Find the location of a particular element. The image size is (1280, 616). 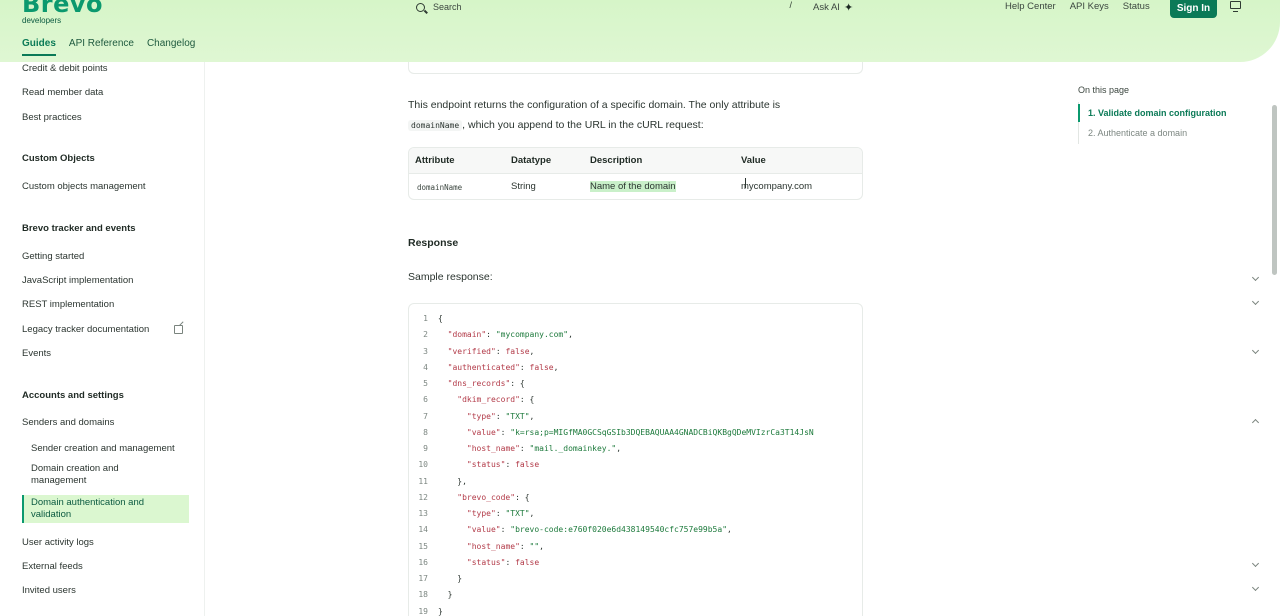

toc-active-indicator is located at coordinates (1079, 113).